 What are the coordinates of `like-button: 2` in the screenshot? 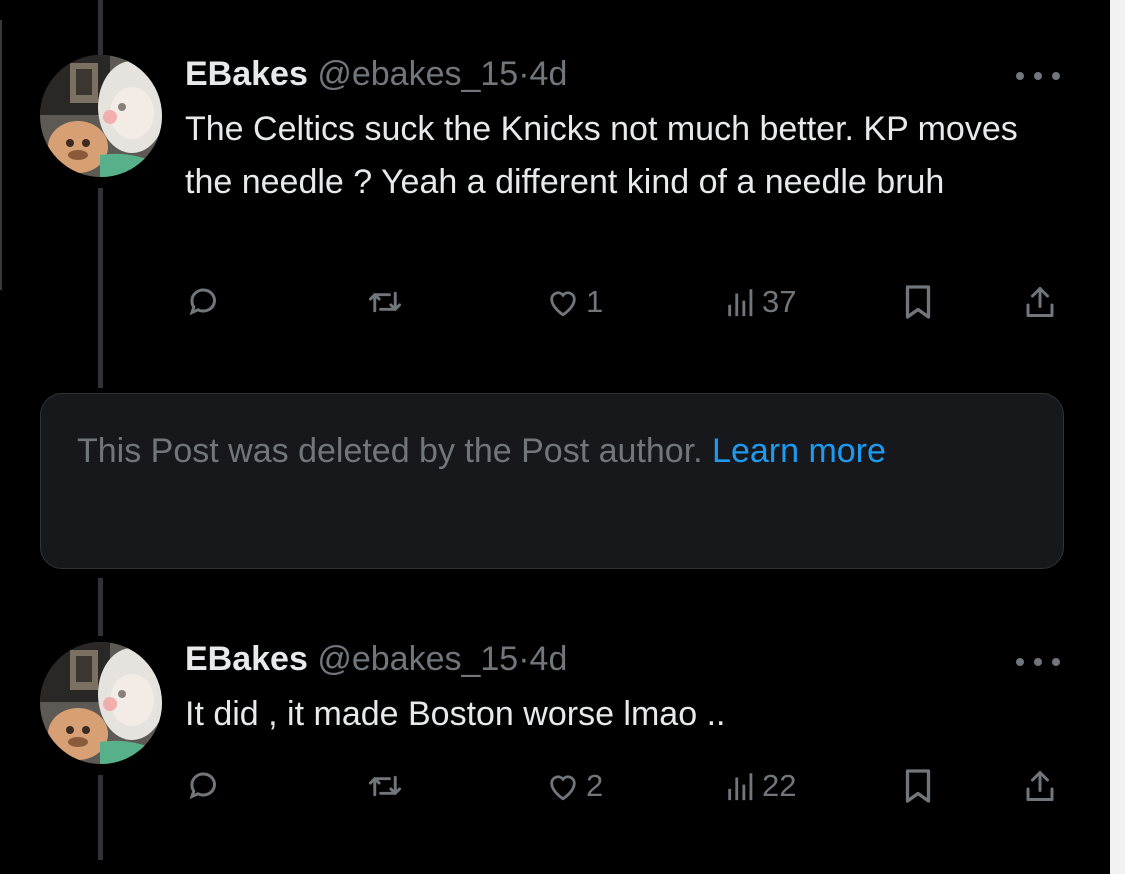 It's located at (574, 786).